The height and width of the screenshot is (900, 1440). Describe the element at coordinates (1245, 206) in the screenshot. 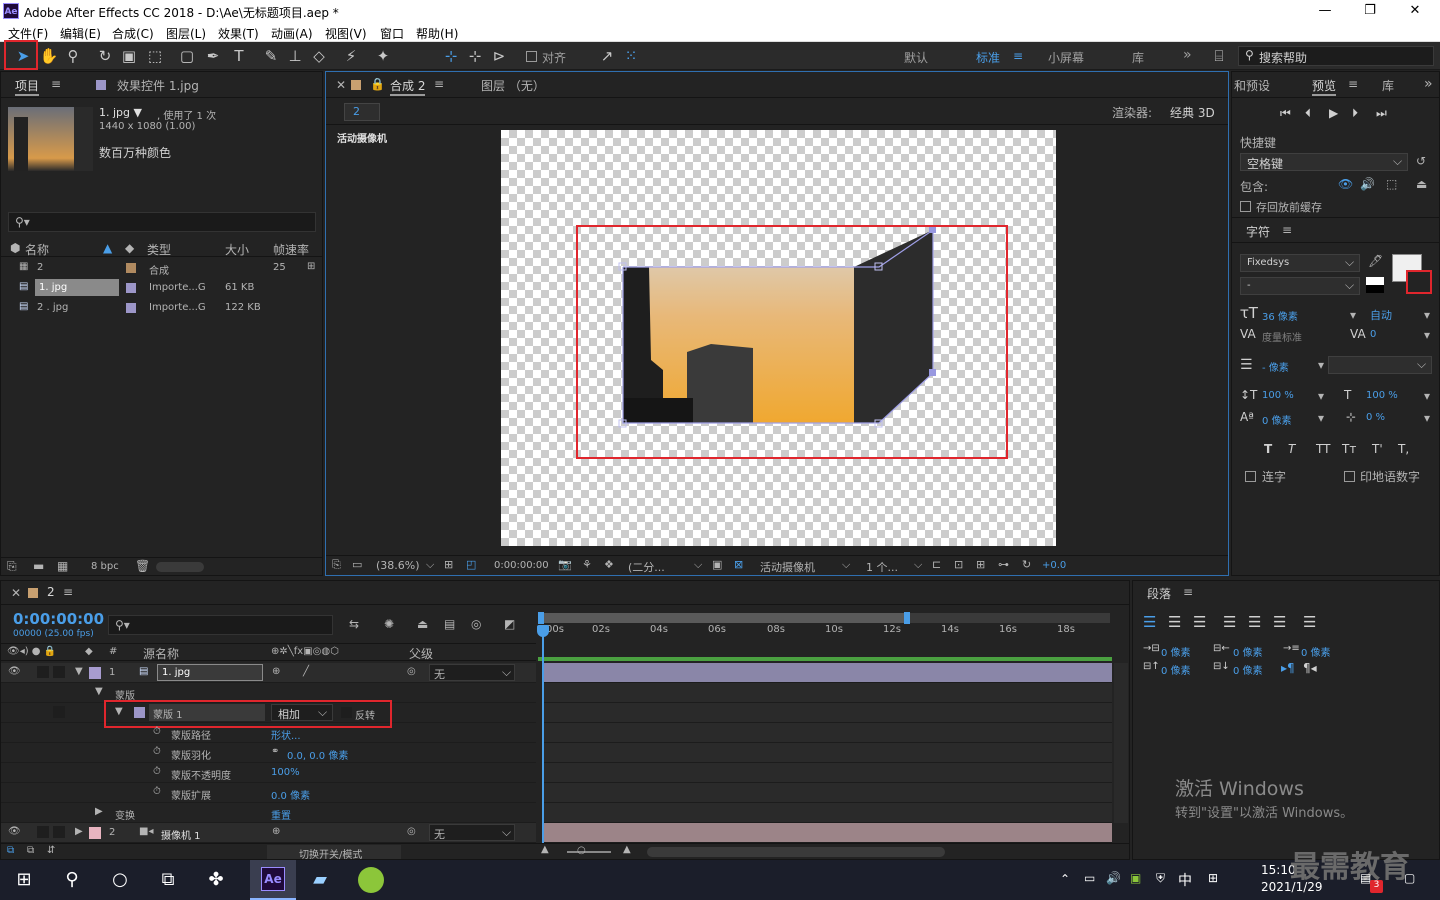

I see `cache-checkbox` at that location.